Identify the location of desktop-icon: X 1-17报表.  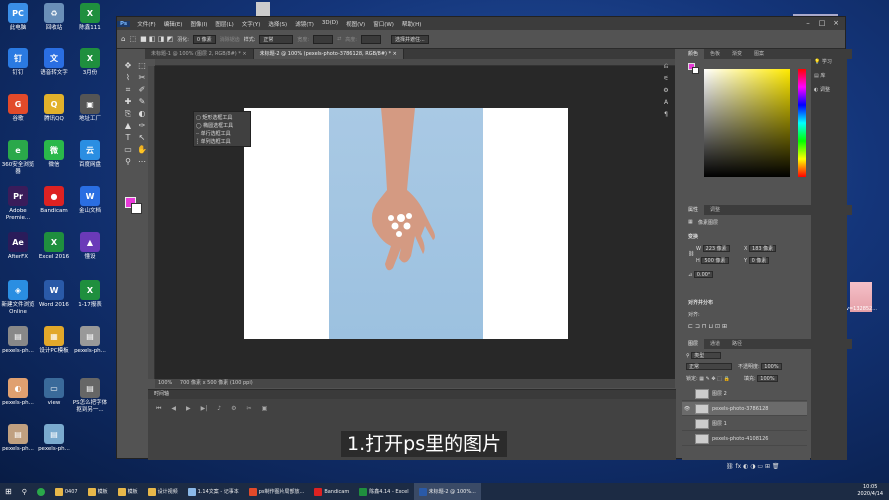
(90, 294).